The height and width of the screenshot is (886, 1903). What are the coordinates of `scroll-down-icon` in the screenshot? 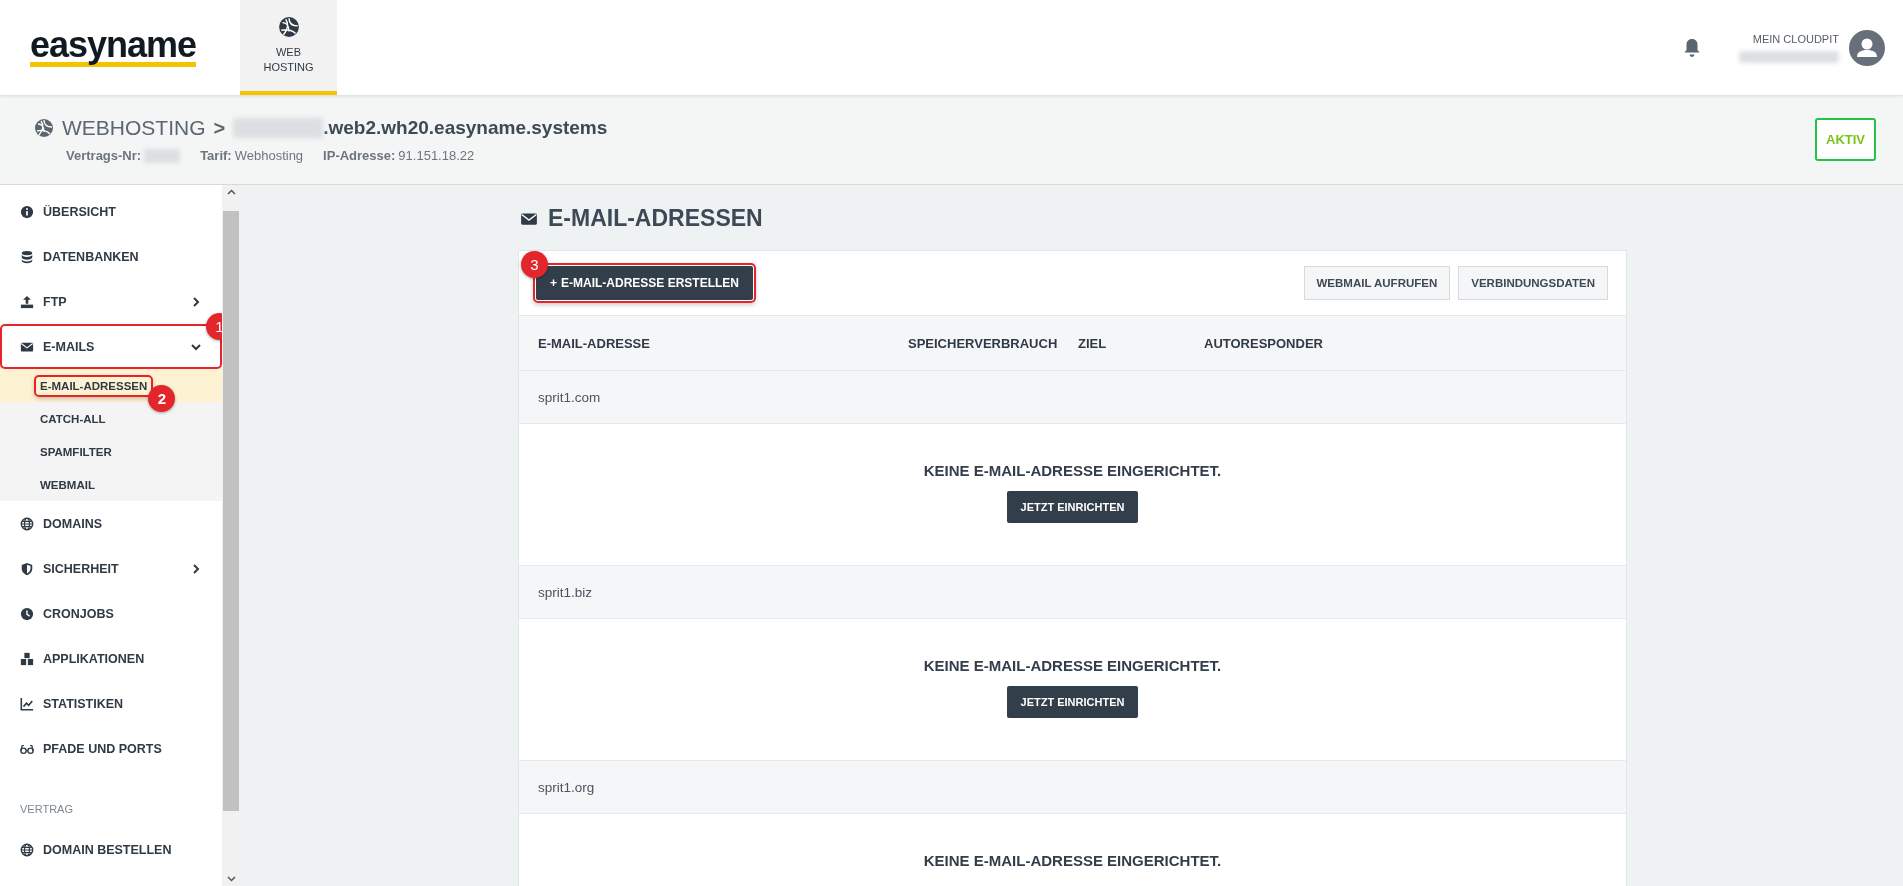 It's located at (231, 879).